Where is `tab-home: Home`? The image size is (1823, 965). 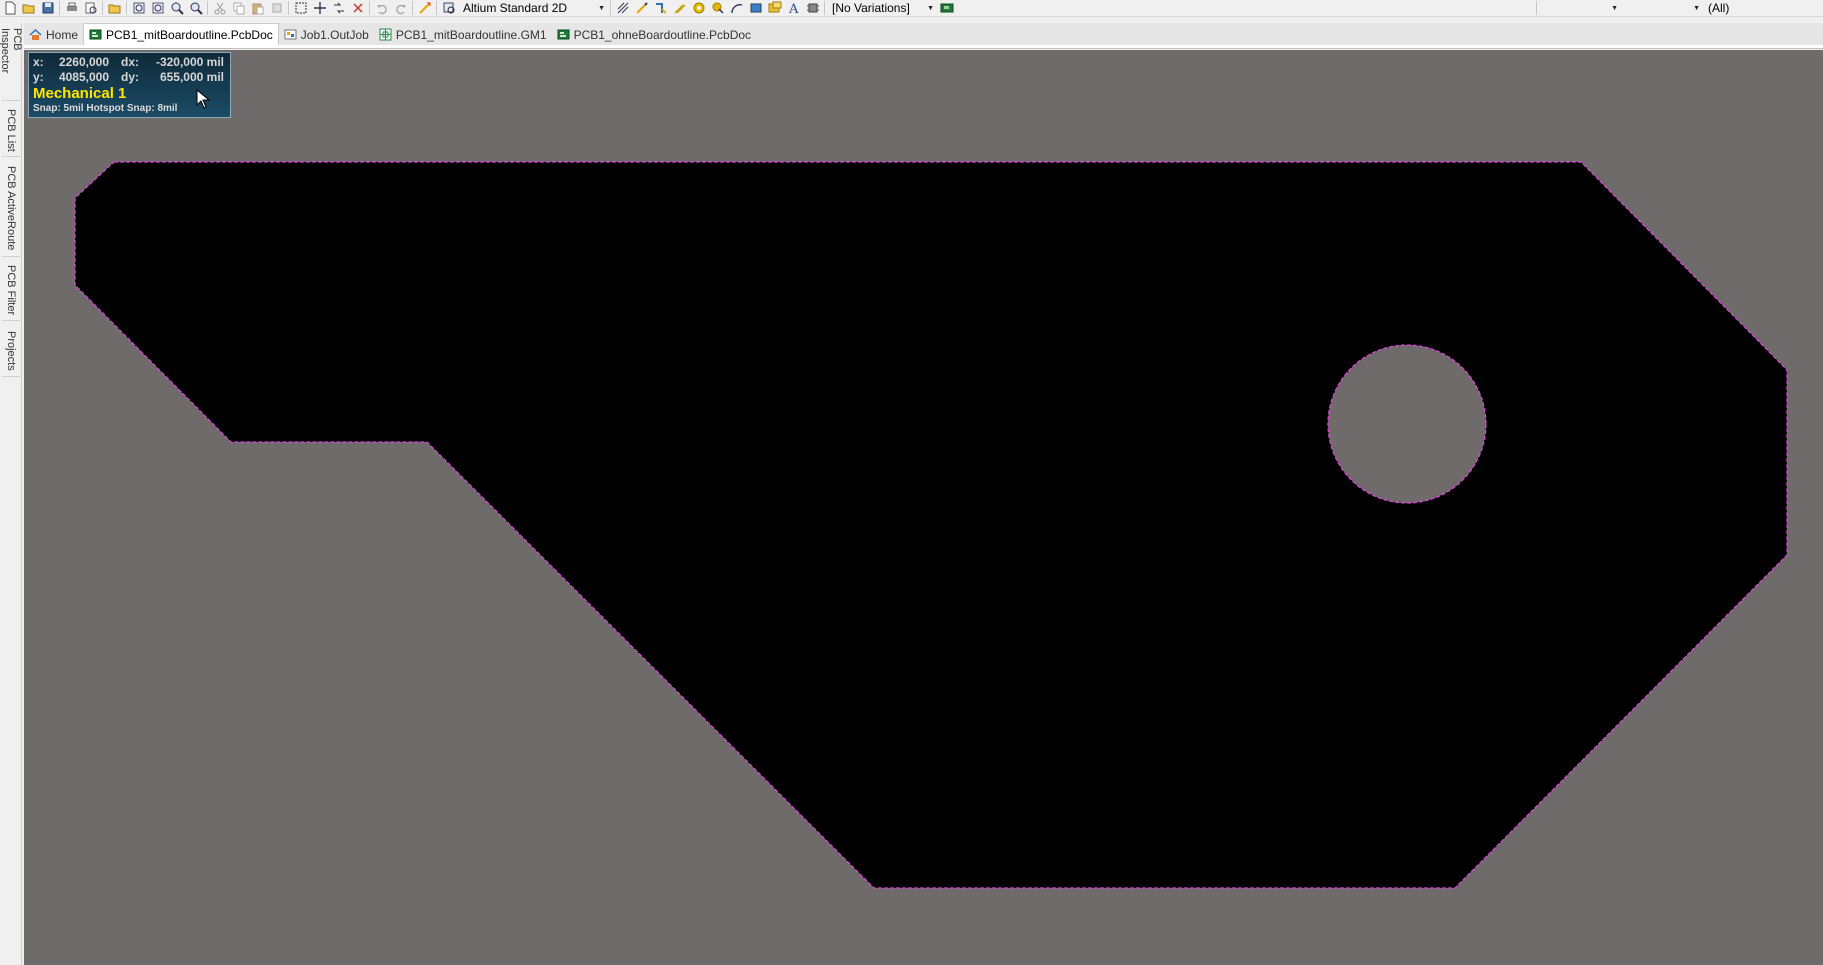
tab-home: Home is located at coordinates (53, 34).